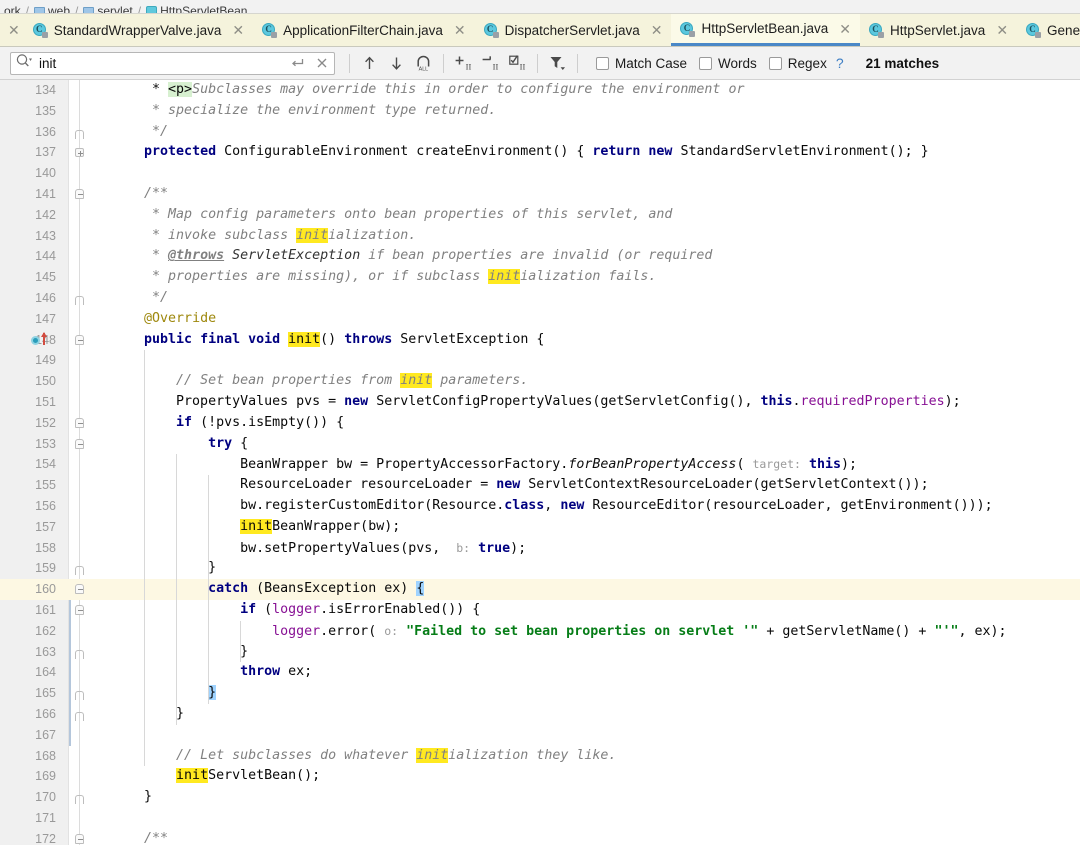  What do you see at coordinates (540, 236) in the screenshot?
I see `code-line: 143 * invoke subclass initialization.` at bounding box center [540, 236].